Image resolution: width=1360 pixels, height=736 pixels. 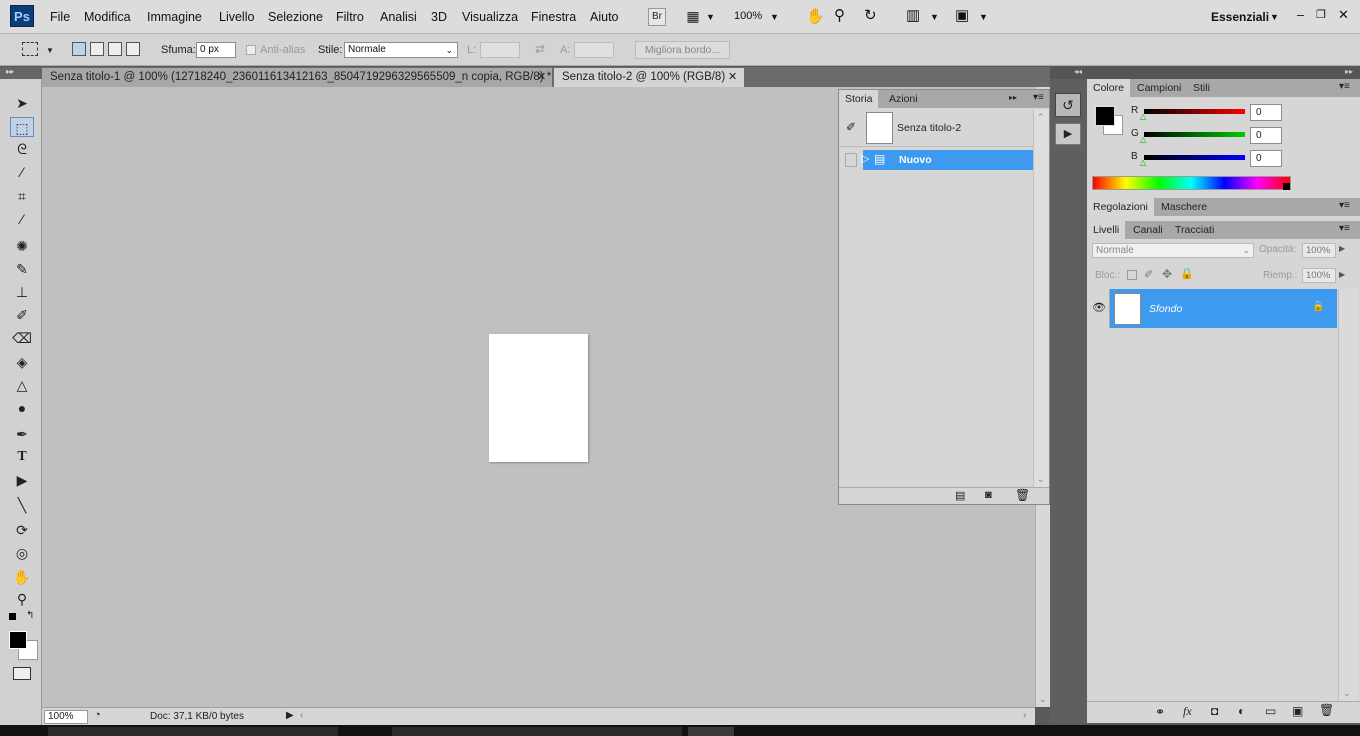 What do you see at coordinates (1068, 105) in the screenshot?
I see `history-panel-icon: ↺` at bounding box center [1068, 105].